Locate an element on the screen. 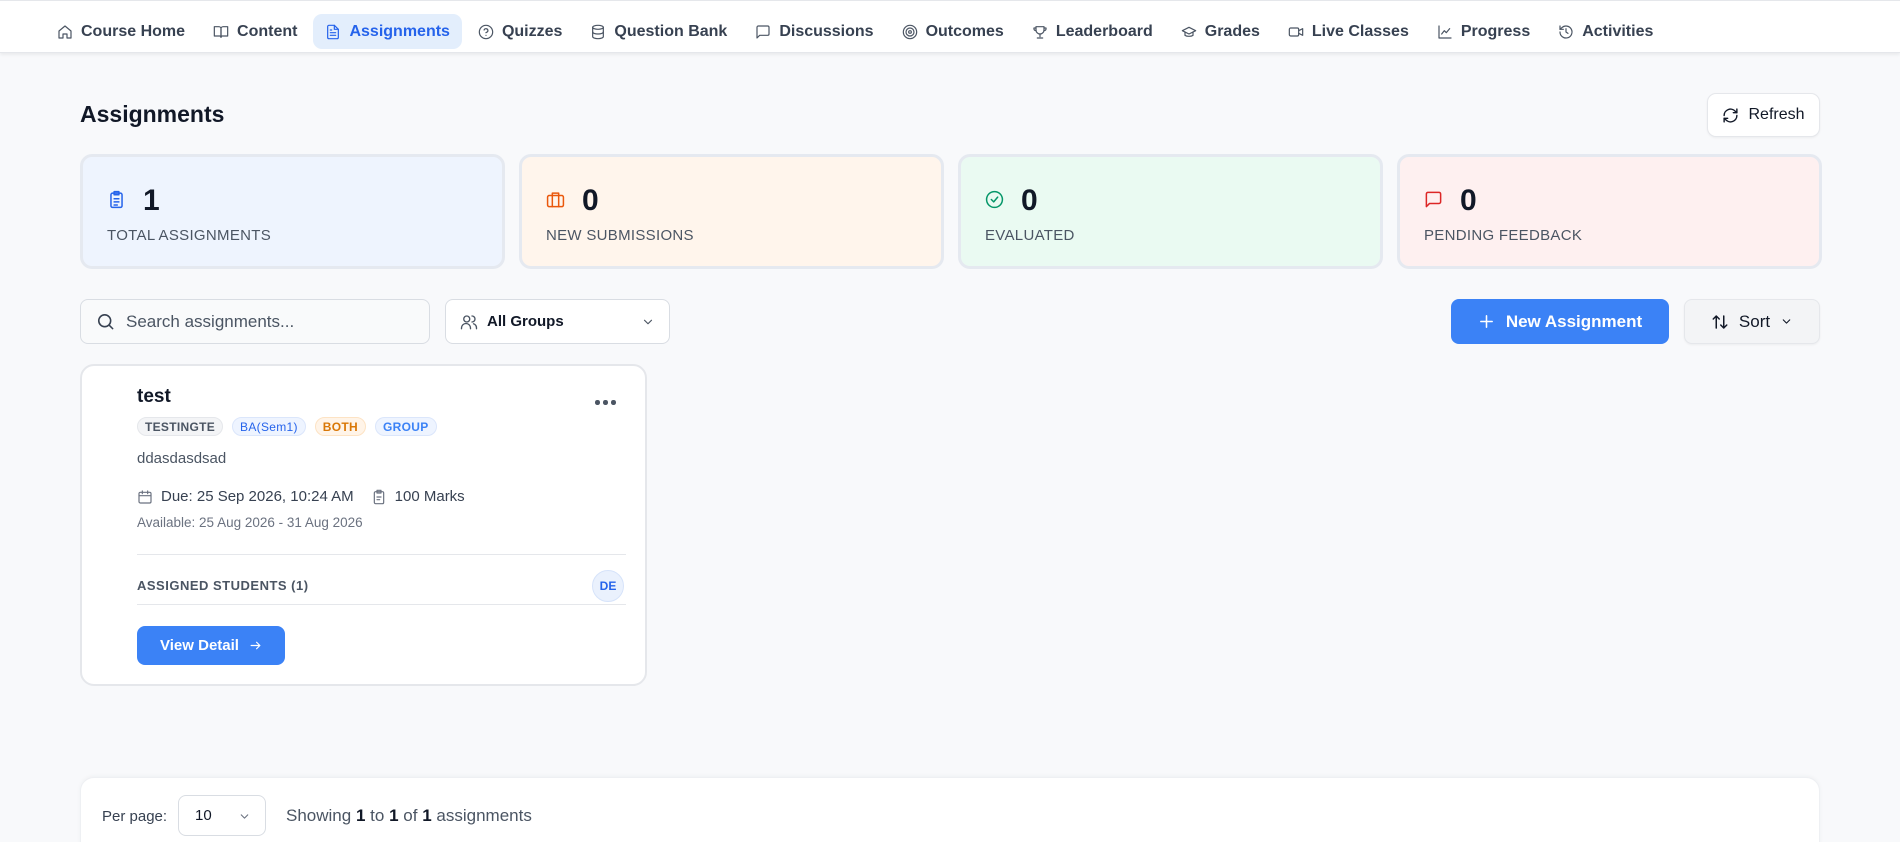  clipboard-list-icon-svg is located at coordinates (116, 199).